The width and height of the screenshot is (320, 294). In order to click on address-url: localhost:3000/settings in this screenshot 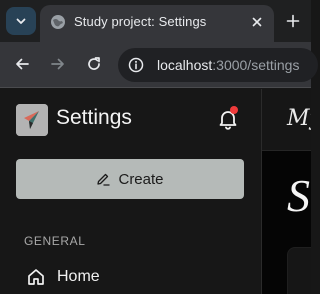, I will do `click(228, 65)`.